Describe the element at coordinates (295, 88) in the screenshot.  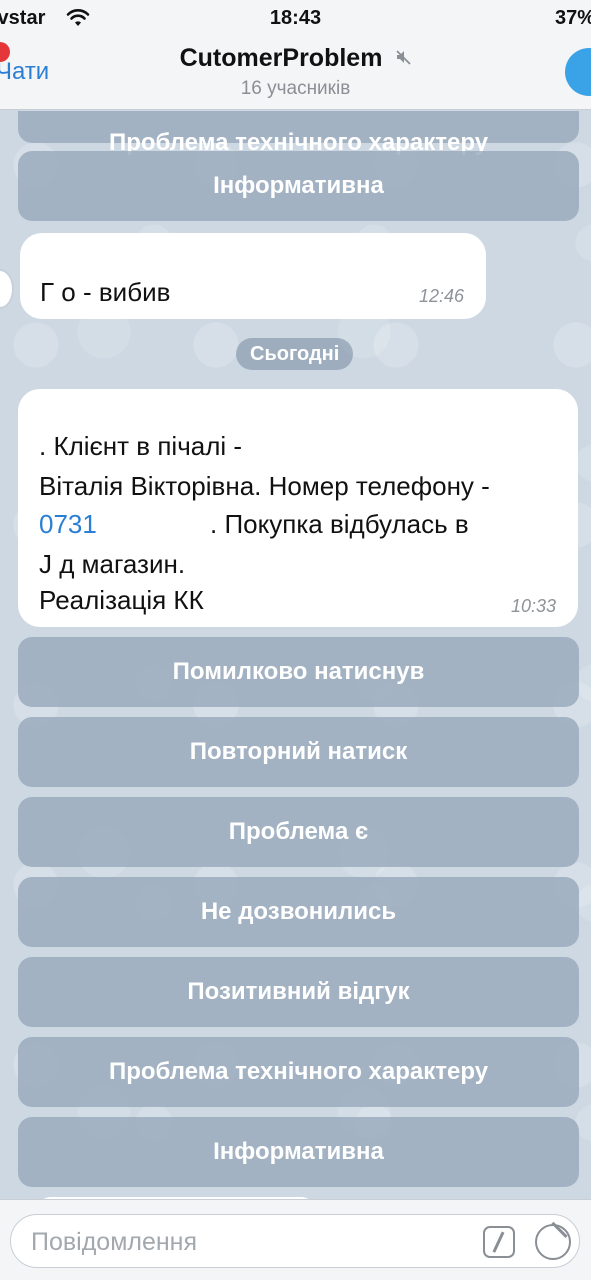
I see `chat-members-count: 16 учасників` at that location.